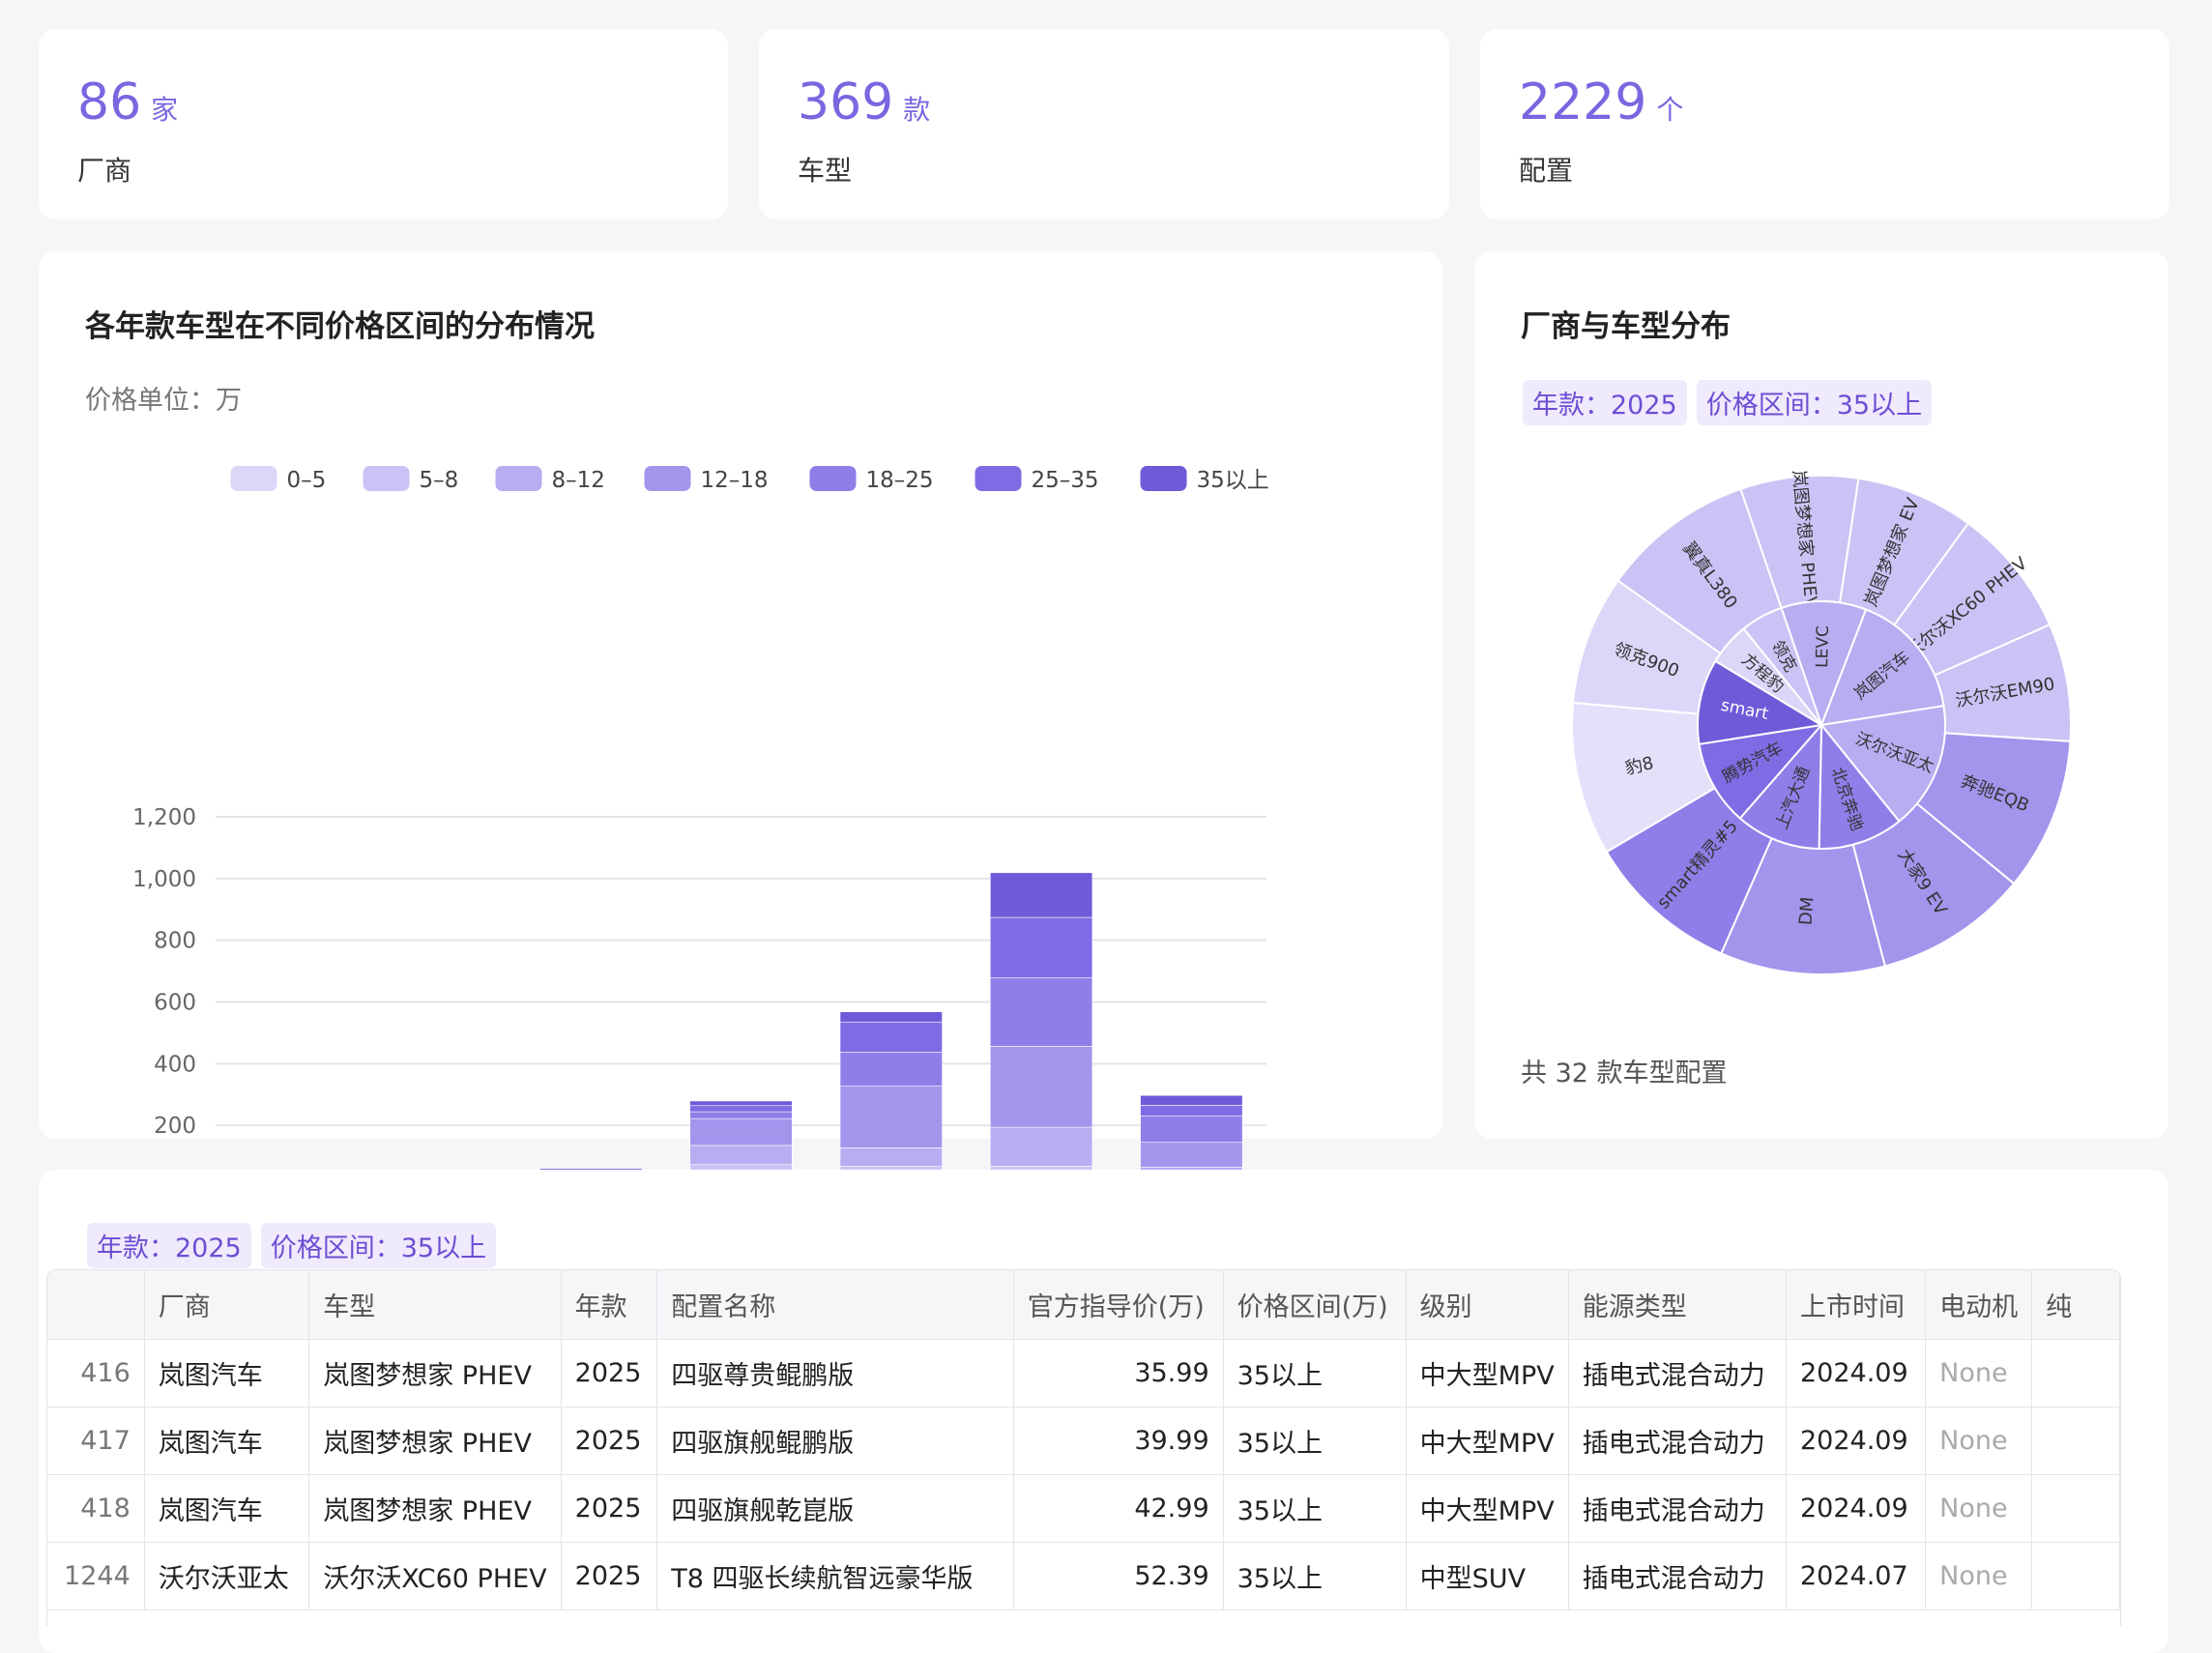 The width and height of the screenshot is (2212, 1653). Describe the element at coordinates (825, 171) in the screenshot. I see `stat-label: 车型` at that location.